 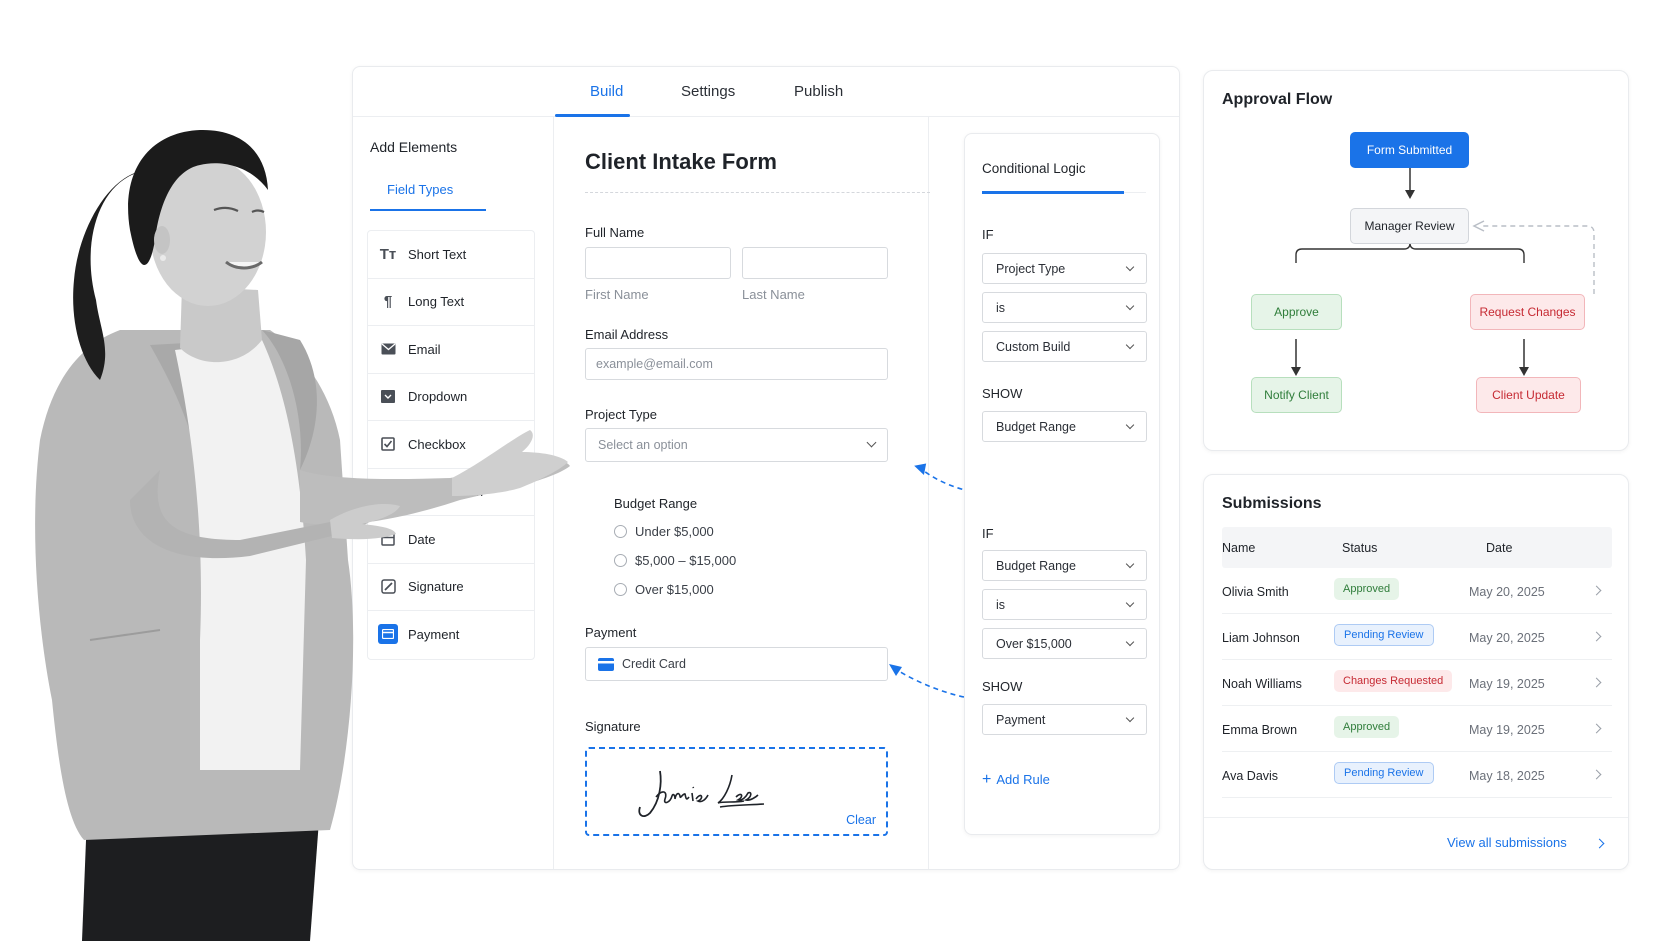 What do you see at coordinates (1261, 638) in the screenshot?
I see `submission-name: Liam Johnson` at bounding box center [1261, 638].